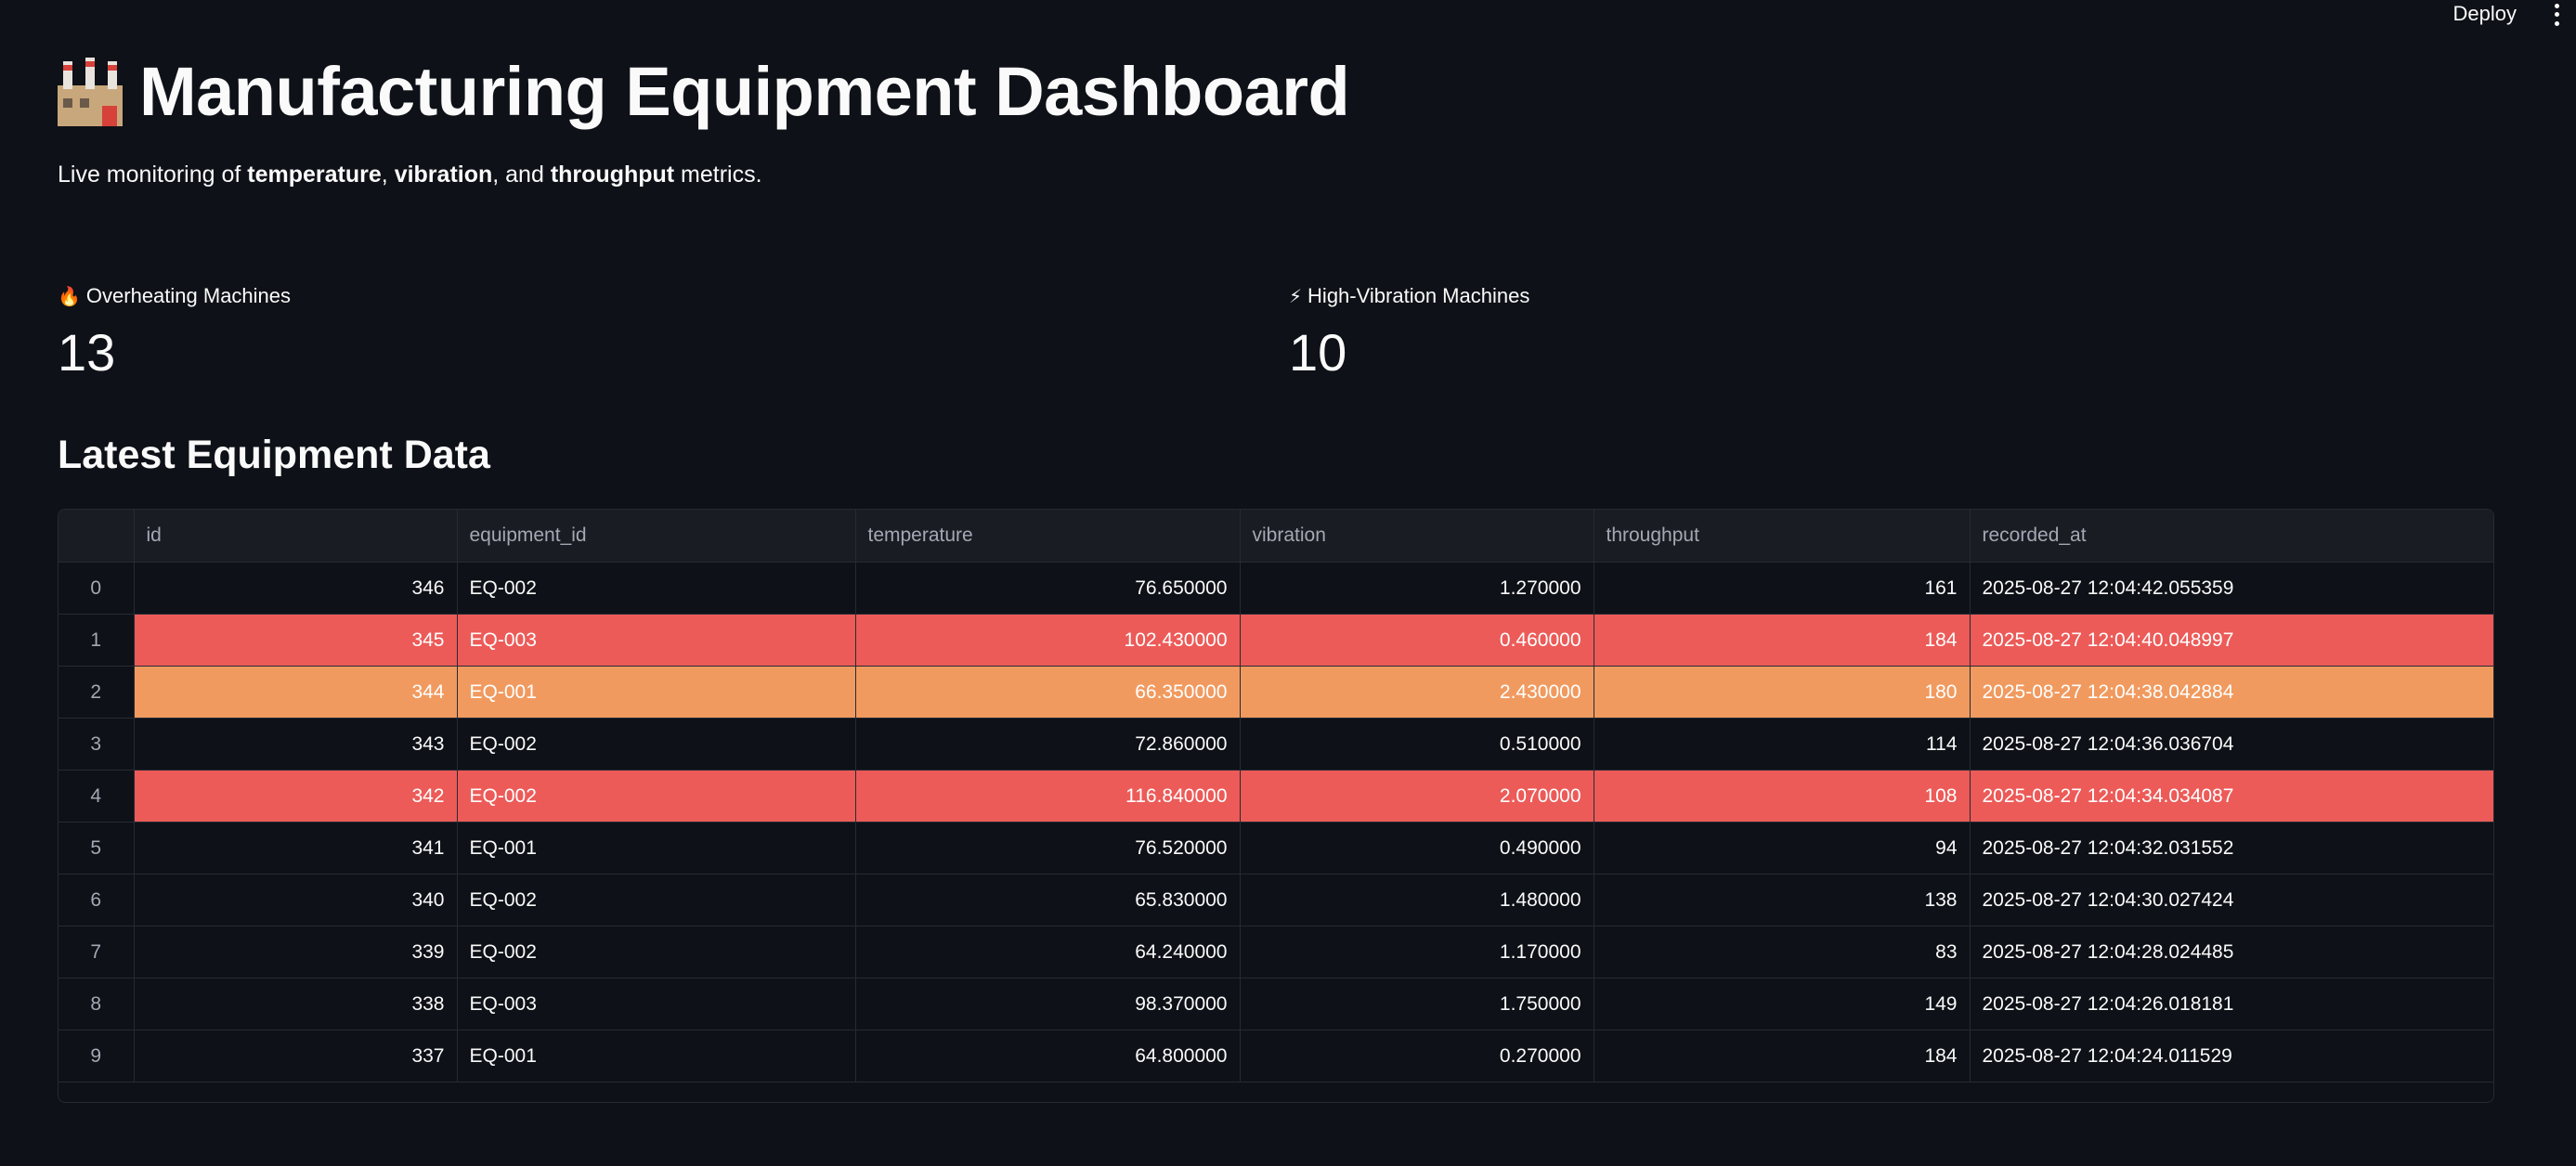  I want to click on cell-temperature: 65.830000, so click(1048, 900).